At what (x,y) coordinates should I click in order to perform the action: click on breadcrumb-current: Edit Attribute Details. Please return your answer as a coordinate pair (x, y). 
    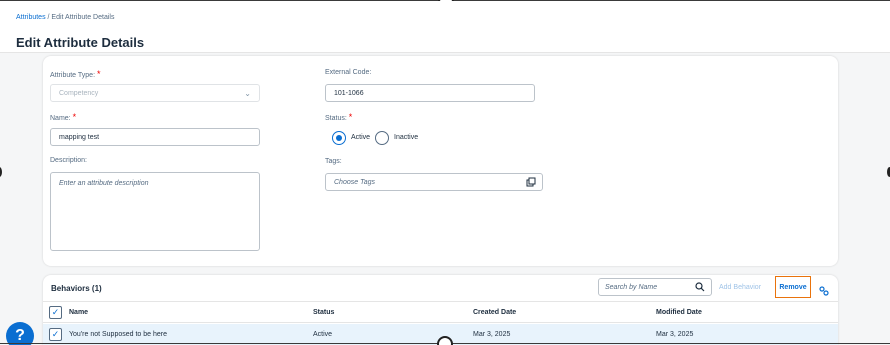
    Looking at the image, I should click on (83, 17).